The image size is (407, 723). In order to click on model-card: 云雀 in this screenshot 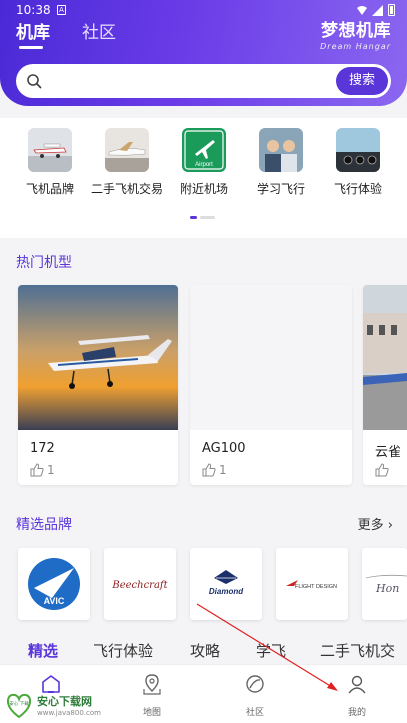, I will do `click(385, 385)`.